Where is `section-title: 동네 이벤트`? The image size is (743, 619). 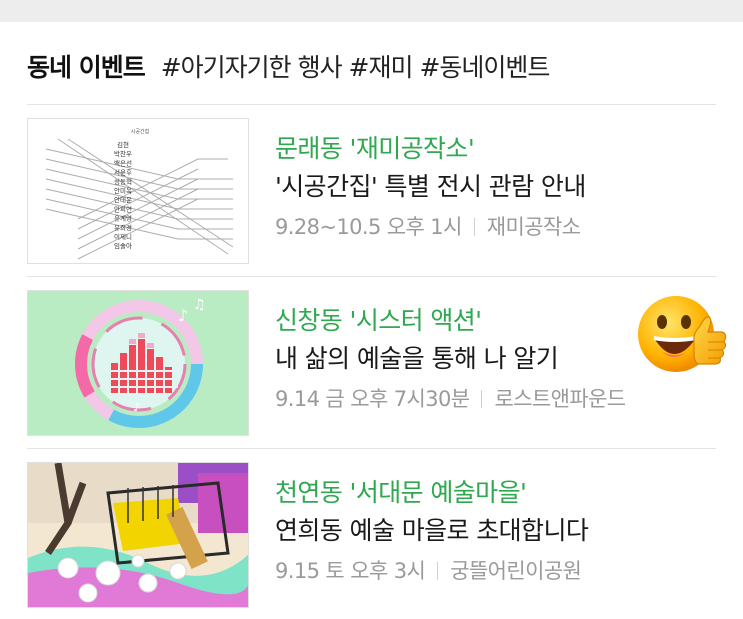 section-title: 동네 이벤트 is located at coordinates (86, 67).